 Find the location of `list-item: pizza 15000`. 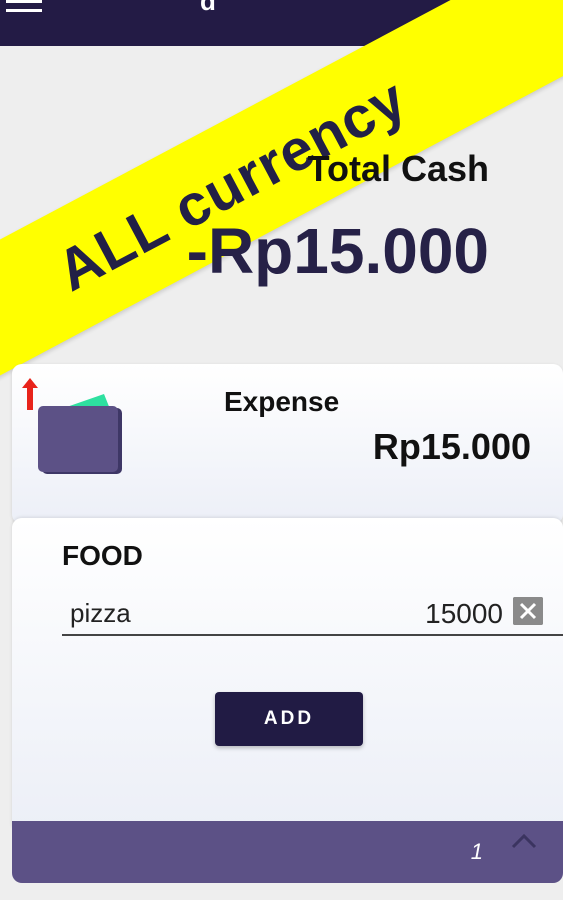

list-item: pizza 15000 is located at coordinates (312, 613).